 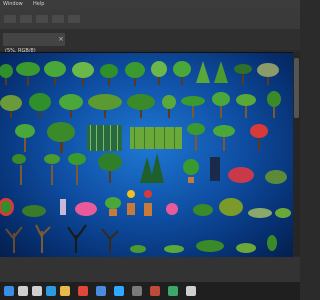 I want to click on search-icon, so click(x=23, y=291).